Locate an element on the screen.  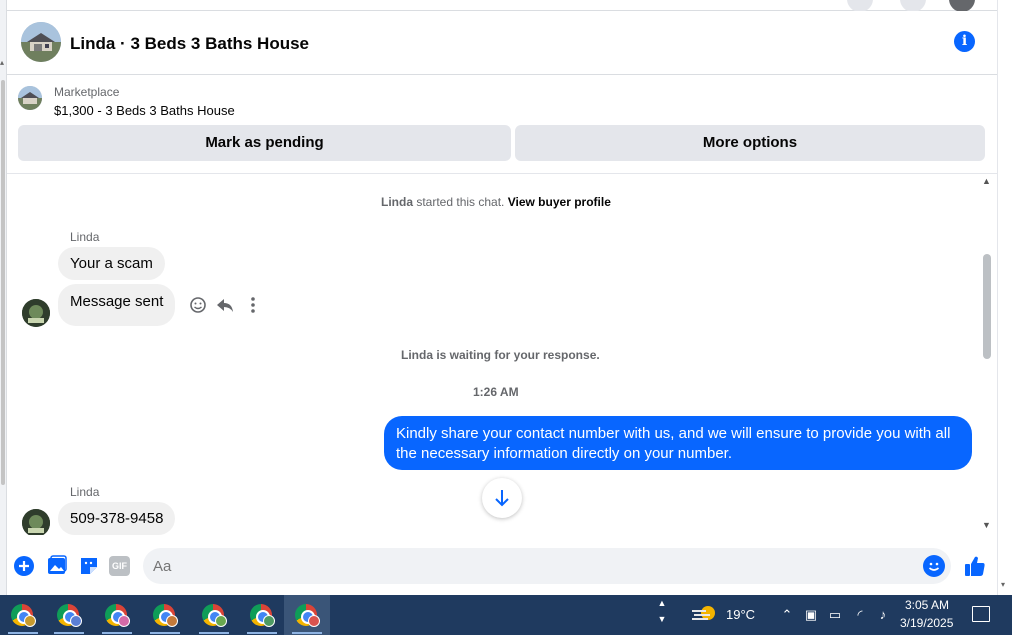
notification-icon is located at coordinates (981, 614).